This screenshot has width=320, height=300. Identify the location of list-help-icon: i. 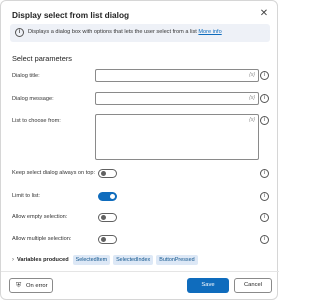
(264, 120).